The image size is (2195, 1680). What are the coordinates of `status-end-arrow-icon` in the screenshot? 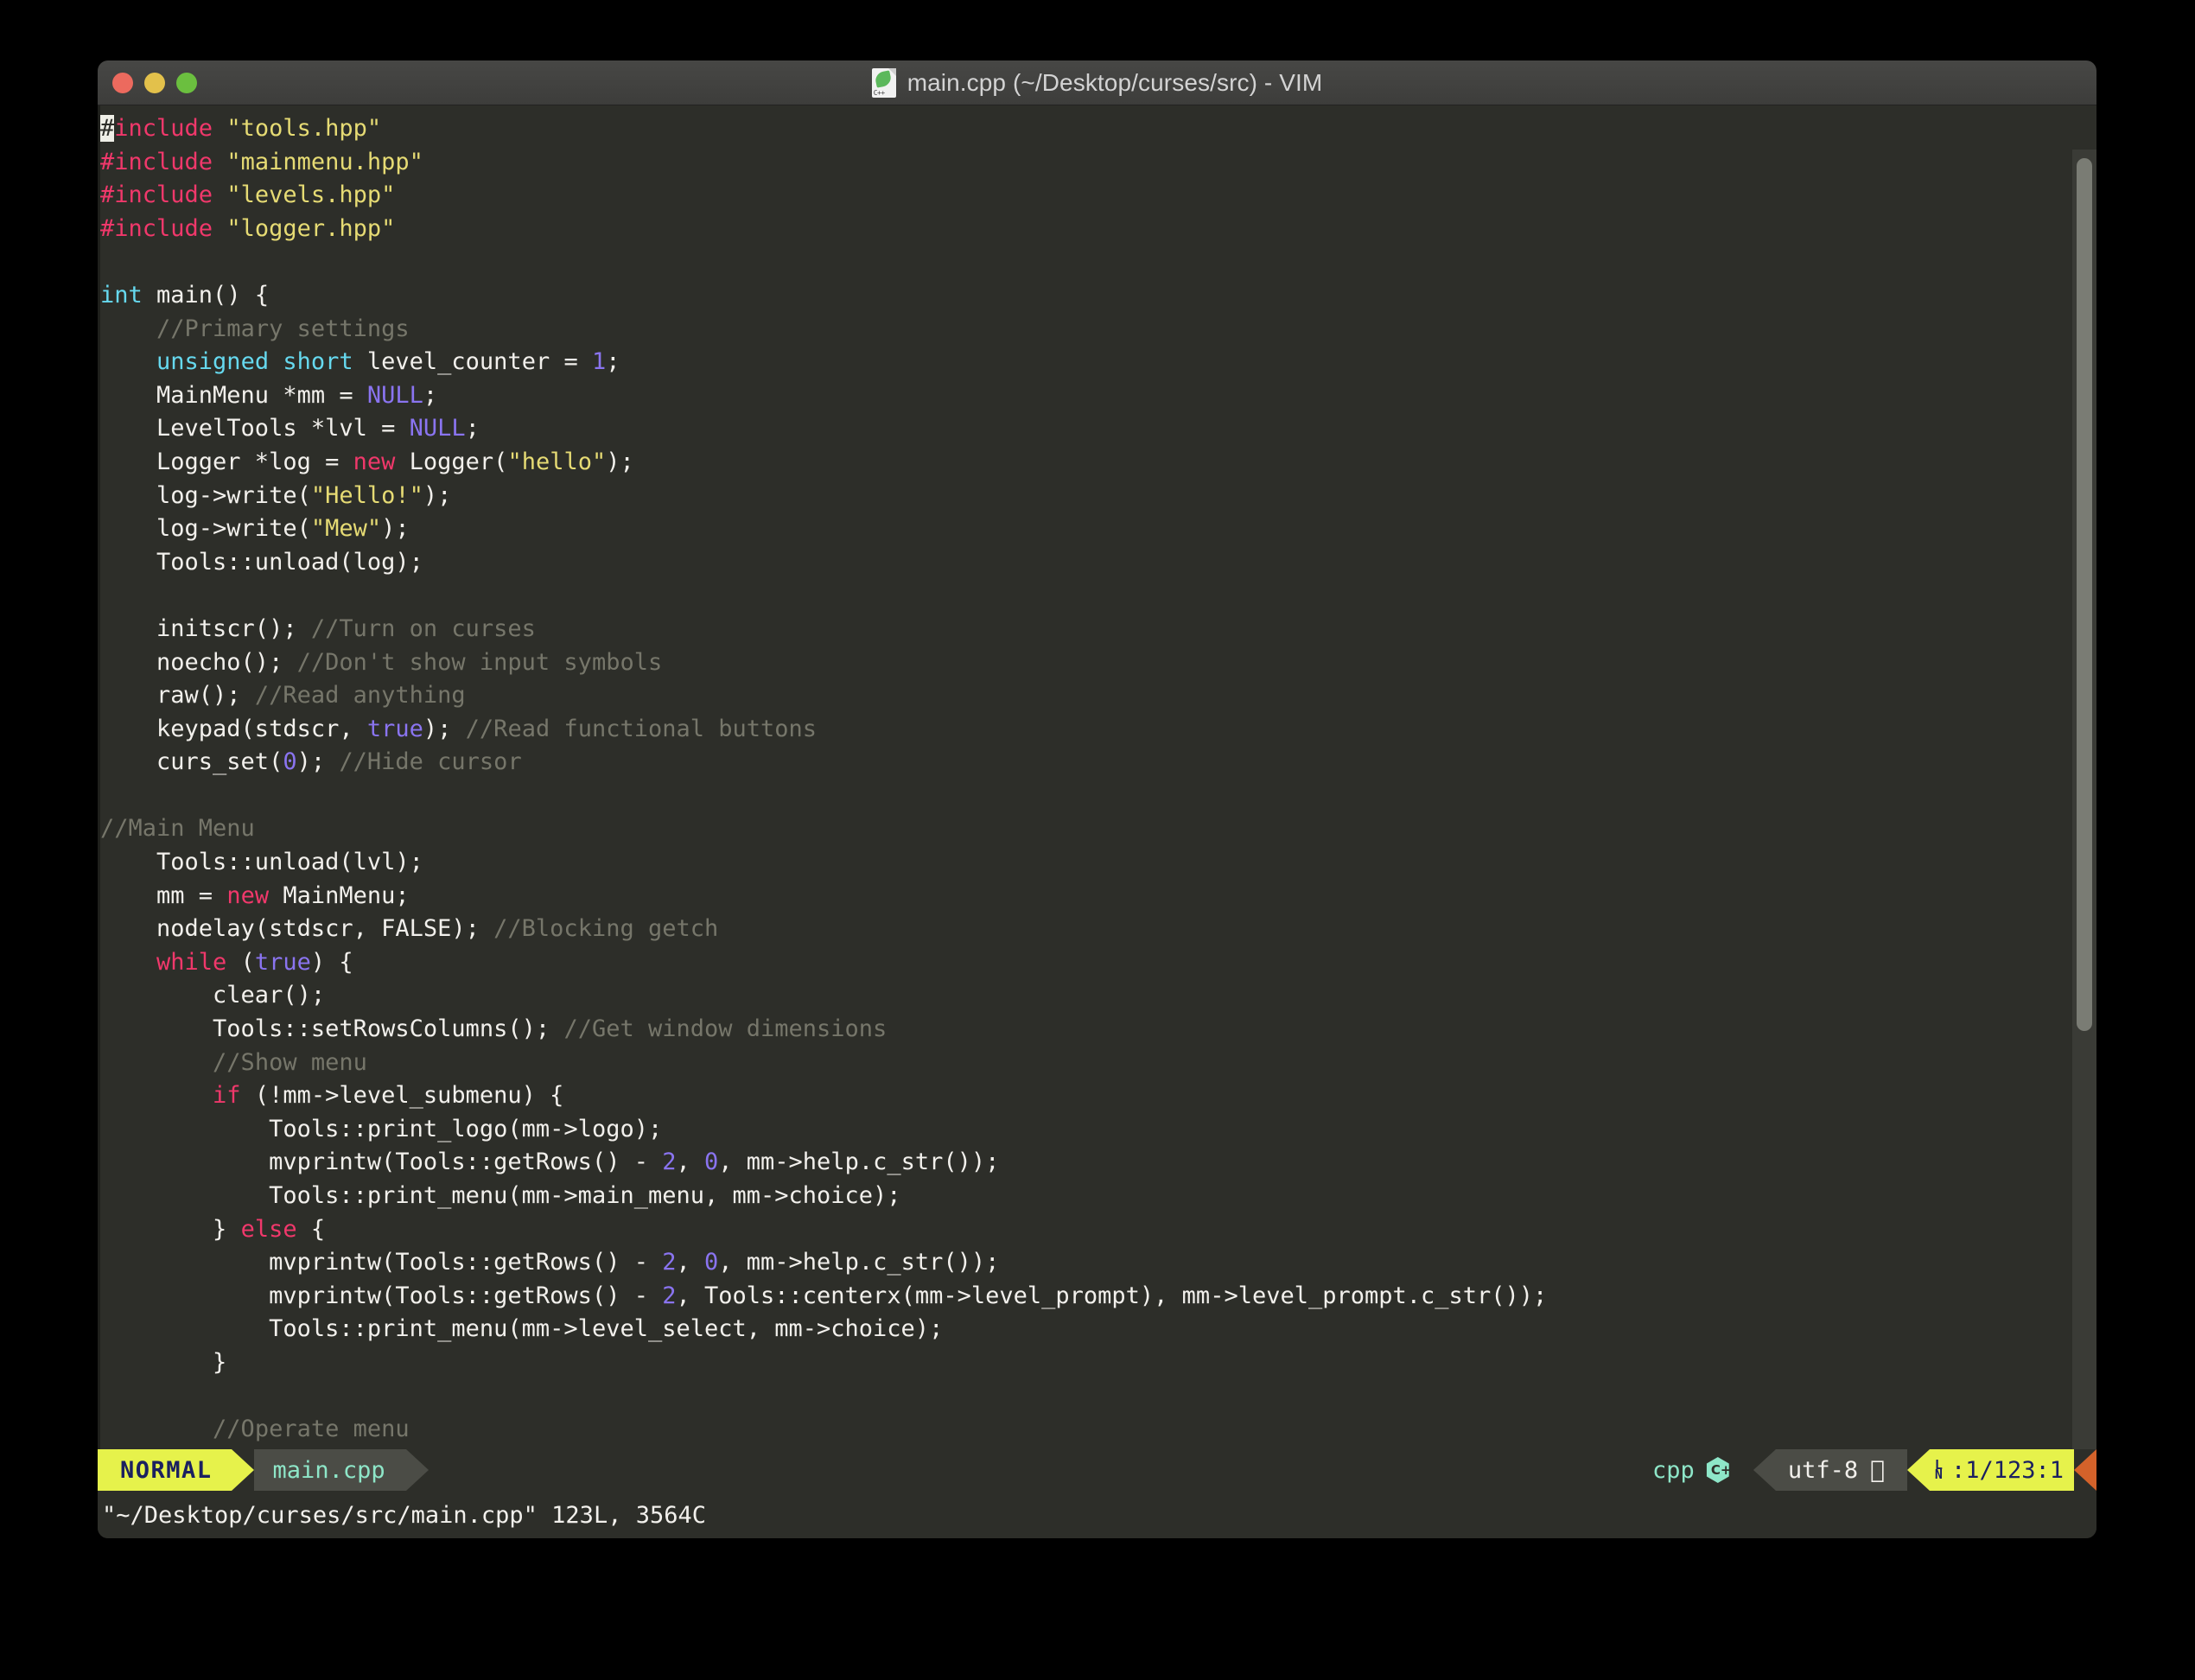 It's located at (2085, 1470).